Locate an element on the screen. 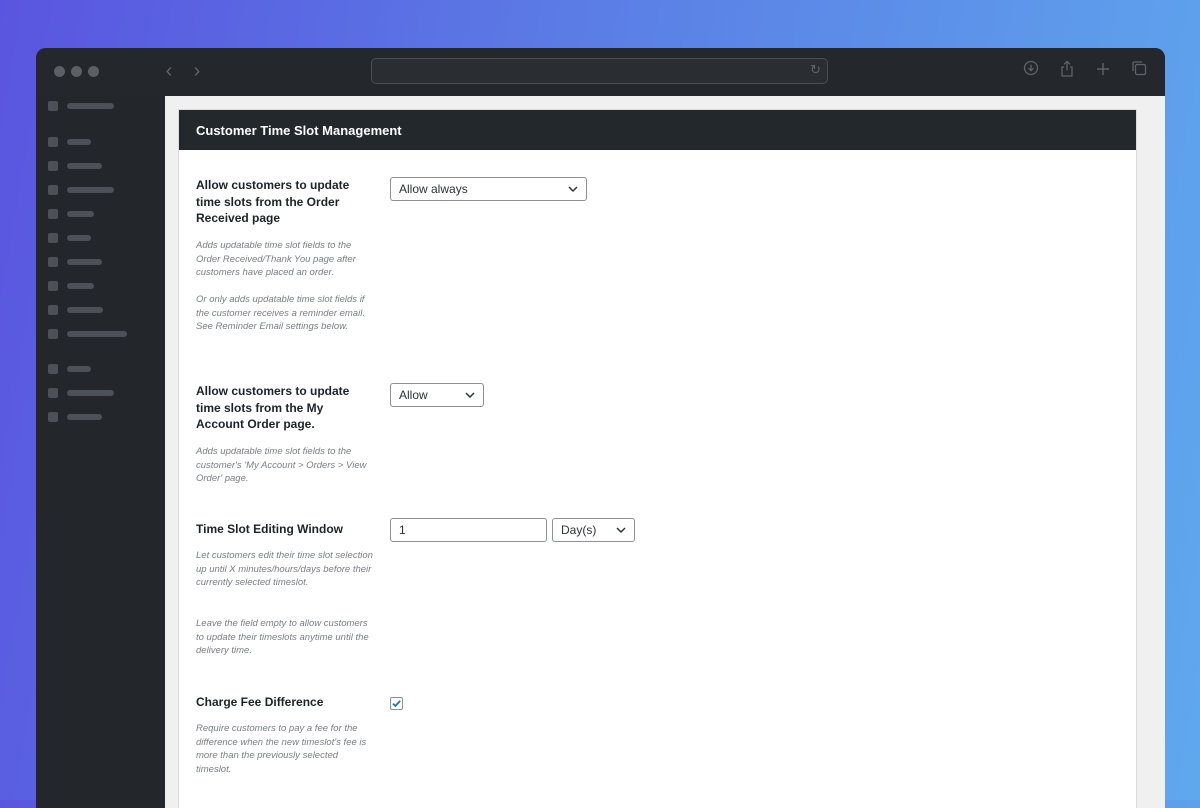 The image size is (1200, 808). chevron-left-icon: ‹ is located at coordinates (169, 71).